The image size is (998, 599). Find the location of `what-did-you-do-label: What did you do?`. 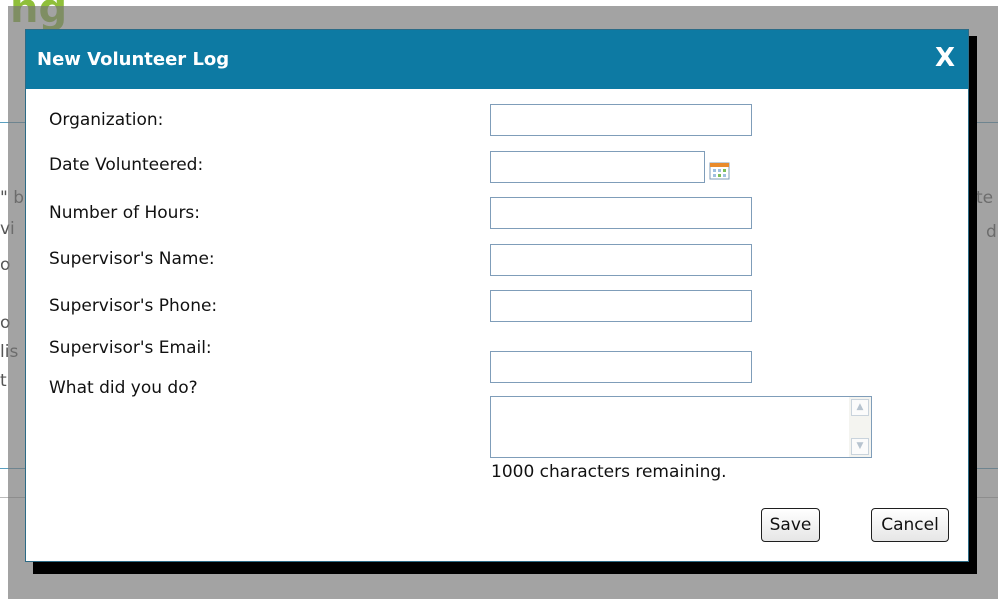

what-did-you-do-label: What did you do? is located at coordinates (123, 388).